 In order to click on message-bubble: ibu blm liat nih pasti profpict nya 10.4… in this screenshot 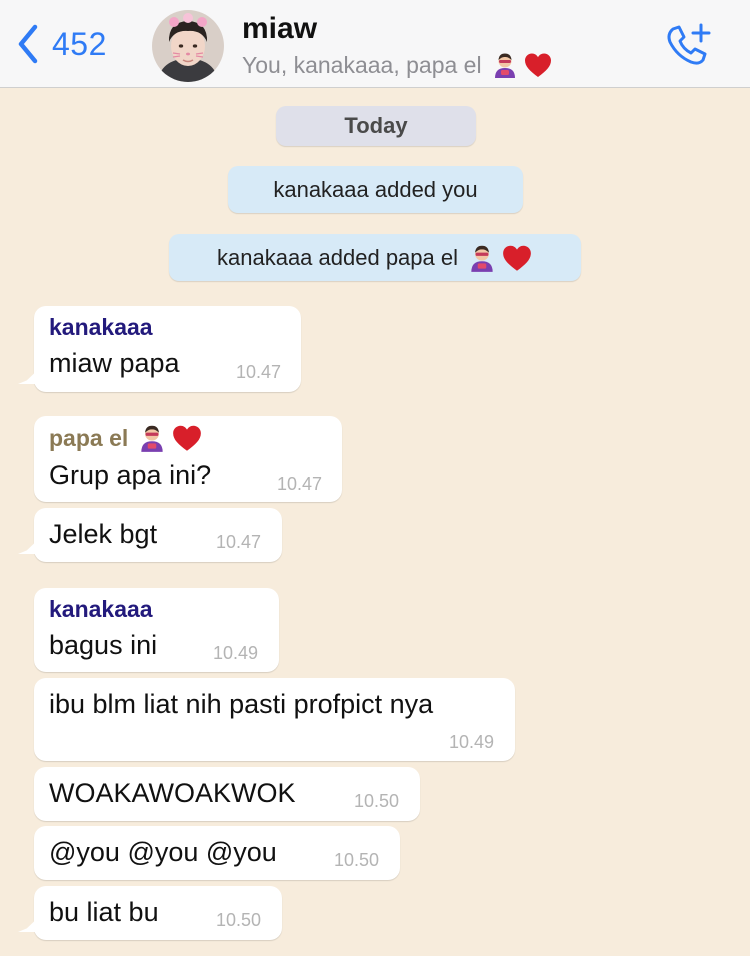, I will do `click(274, 719)`.